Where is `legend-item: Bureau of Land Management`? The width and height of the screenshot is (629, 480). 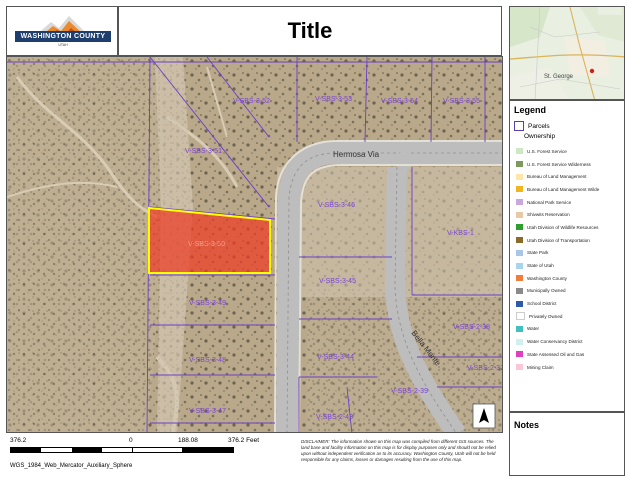
legend-item: Bureau of Land Management is located at coordinates (557, 176).